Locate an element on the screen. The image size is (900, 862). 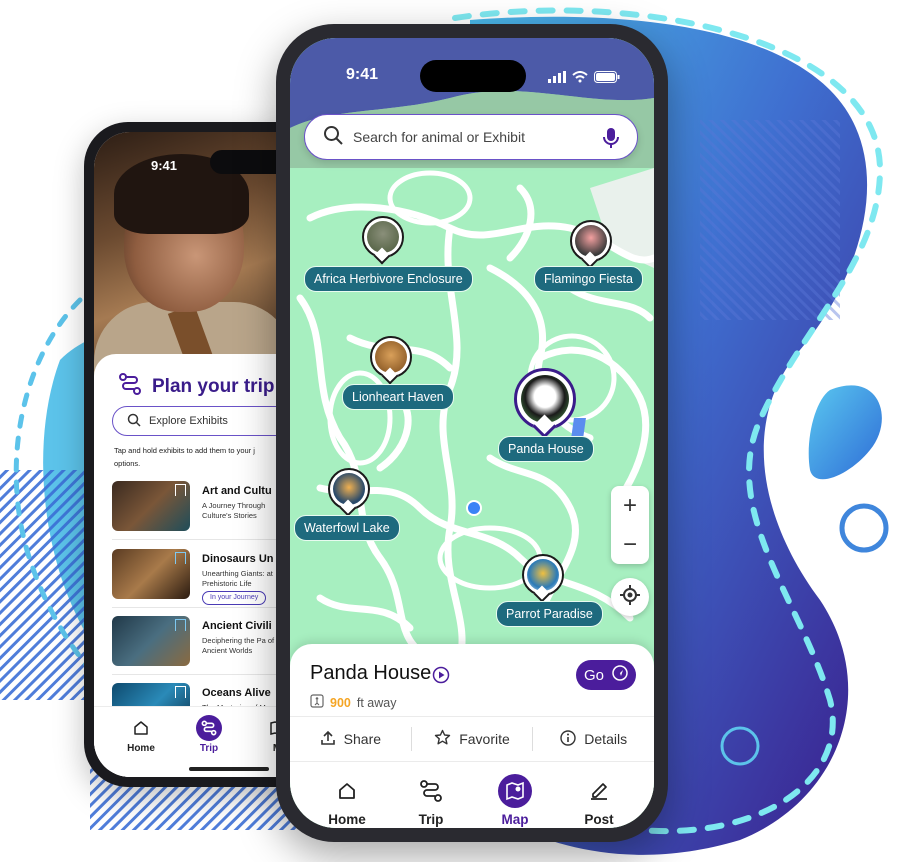
explore-placeholder: Explore Exhibits is located at coordinates (188, 421).